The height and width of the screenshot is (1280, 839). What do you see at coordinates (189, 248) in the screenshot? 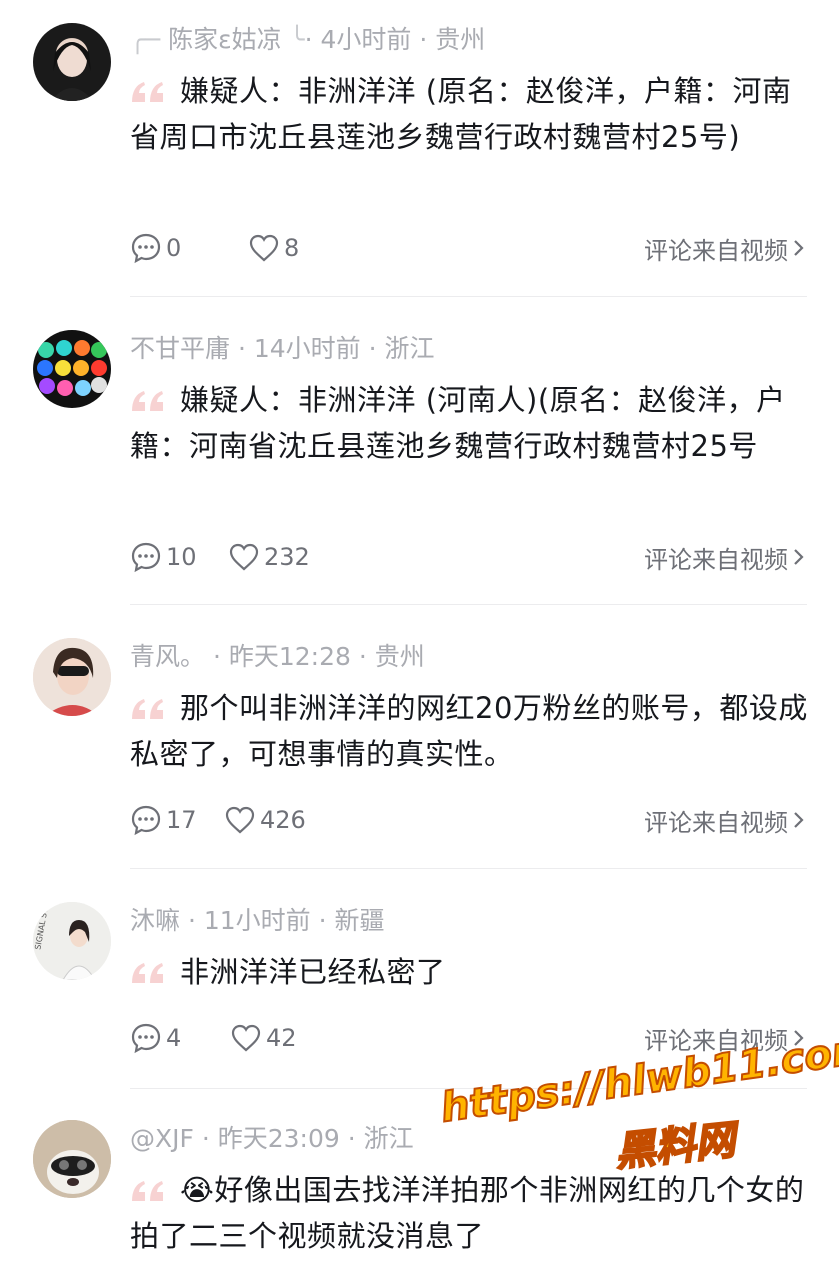
I see `reply-button: 0` at bounding box center [189, 248].